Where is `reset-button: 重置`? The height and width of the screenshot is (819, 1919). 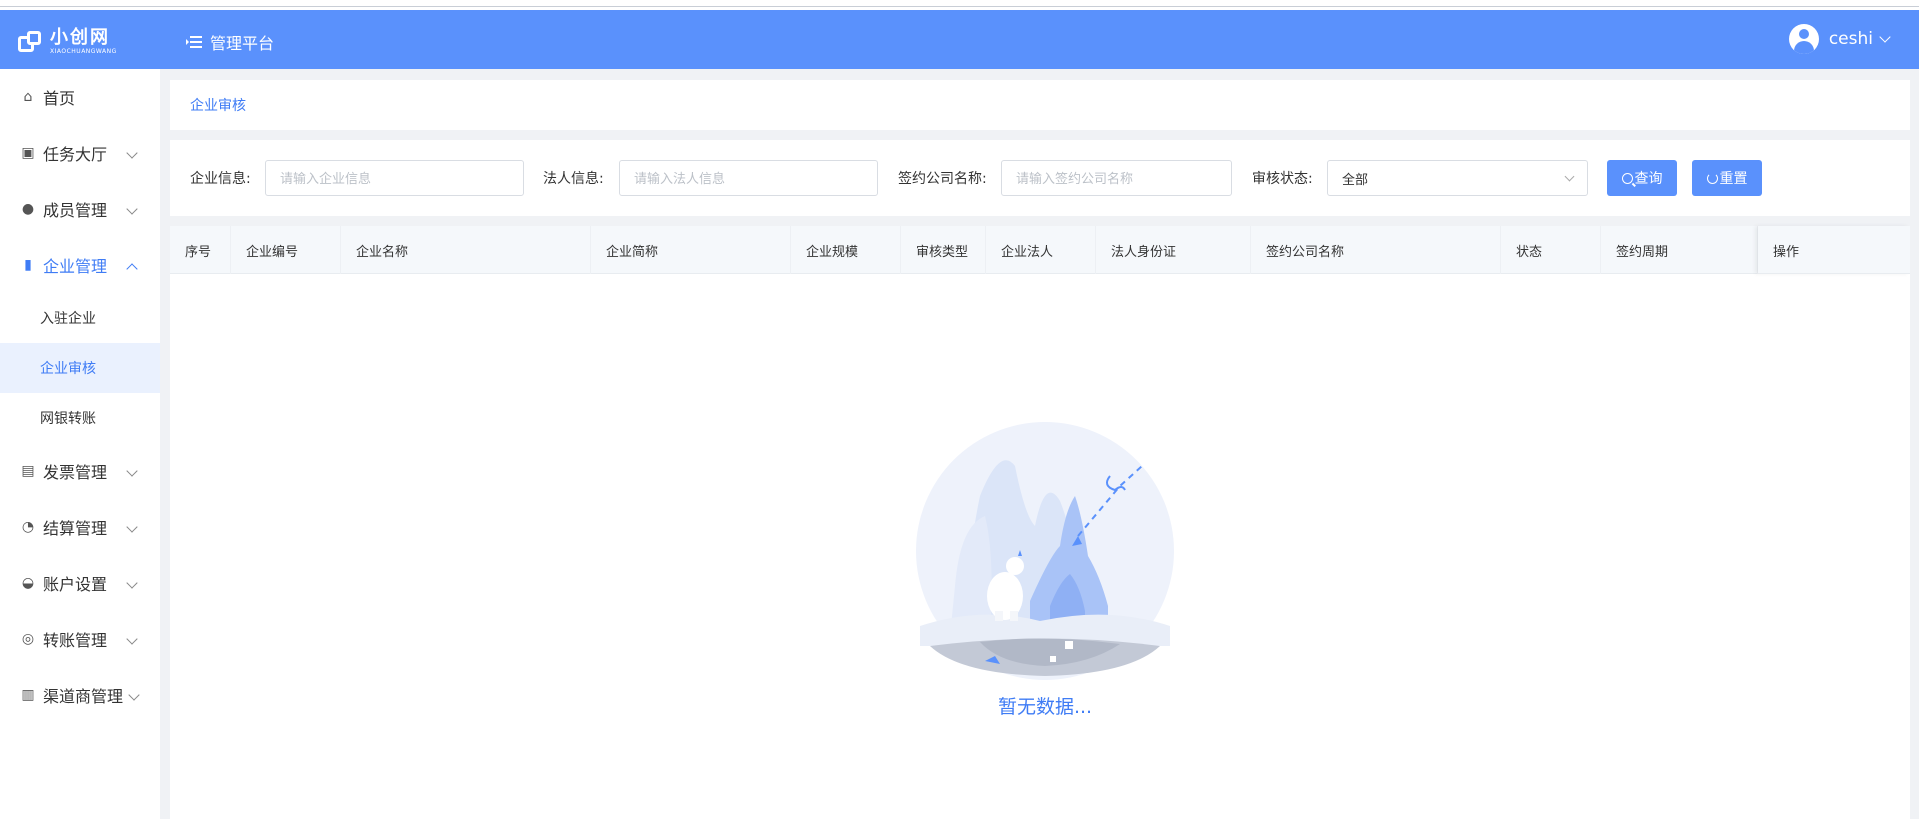 reset-button: 重置 is located at coordinates (1727, 178).